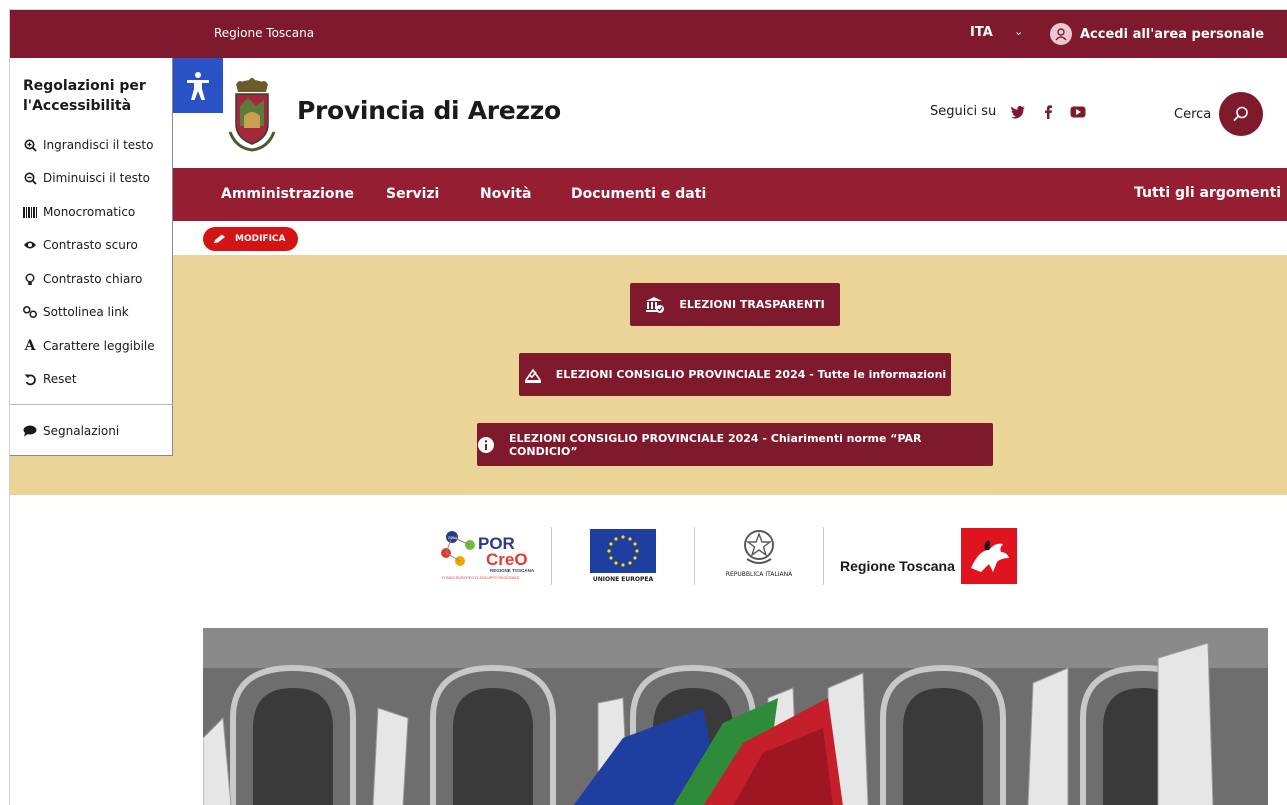 This screenshot has width=1287, height=805. I want to click on eu-logo: UNIONE EUROPEA, so click(623, 556).